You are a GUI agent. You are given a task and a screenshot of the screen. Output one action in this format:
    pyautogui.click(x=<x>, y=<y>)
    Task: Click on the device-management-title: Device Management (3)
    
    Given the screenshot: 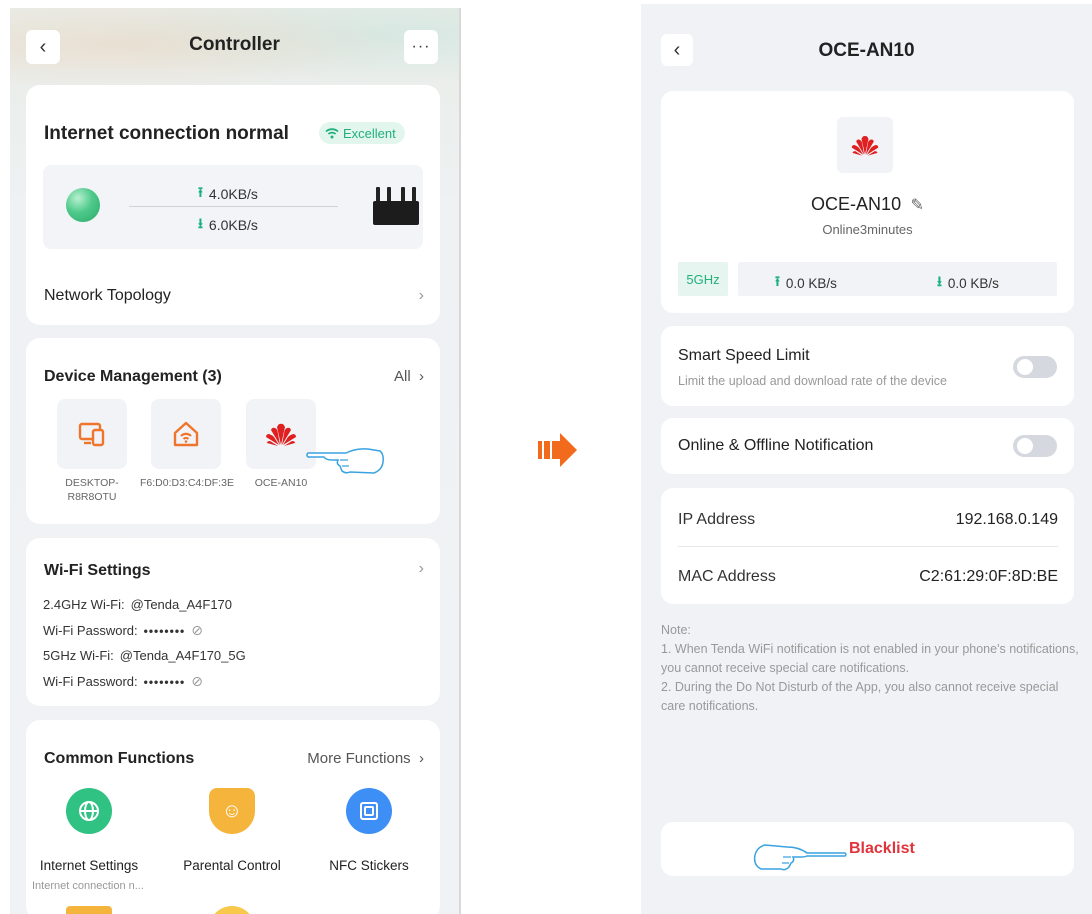 What is the action you would take?
    pyautogui.click(x=133, y=376)
    